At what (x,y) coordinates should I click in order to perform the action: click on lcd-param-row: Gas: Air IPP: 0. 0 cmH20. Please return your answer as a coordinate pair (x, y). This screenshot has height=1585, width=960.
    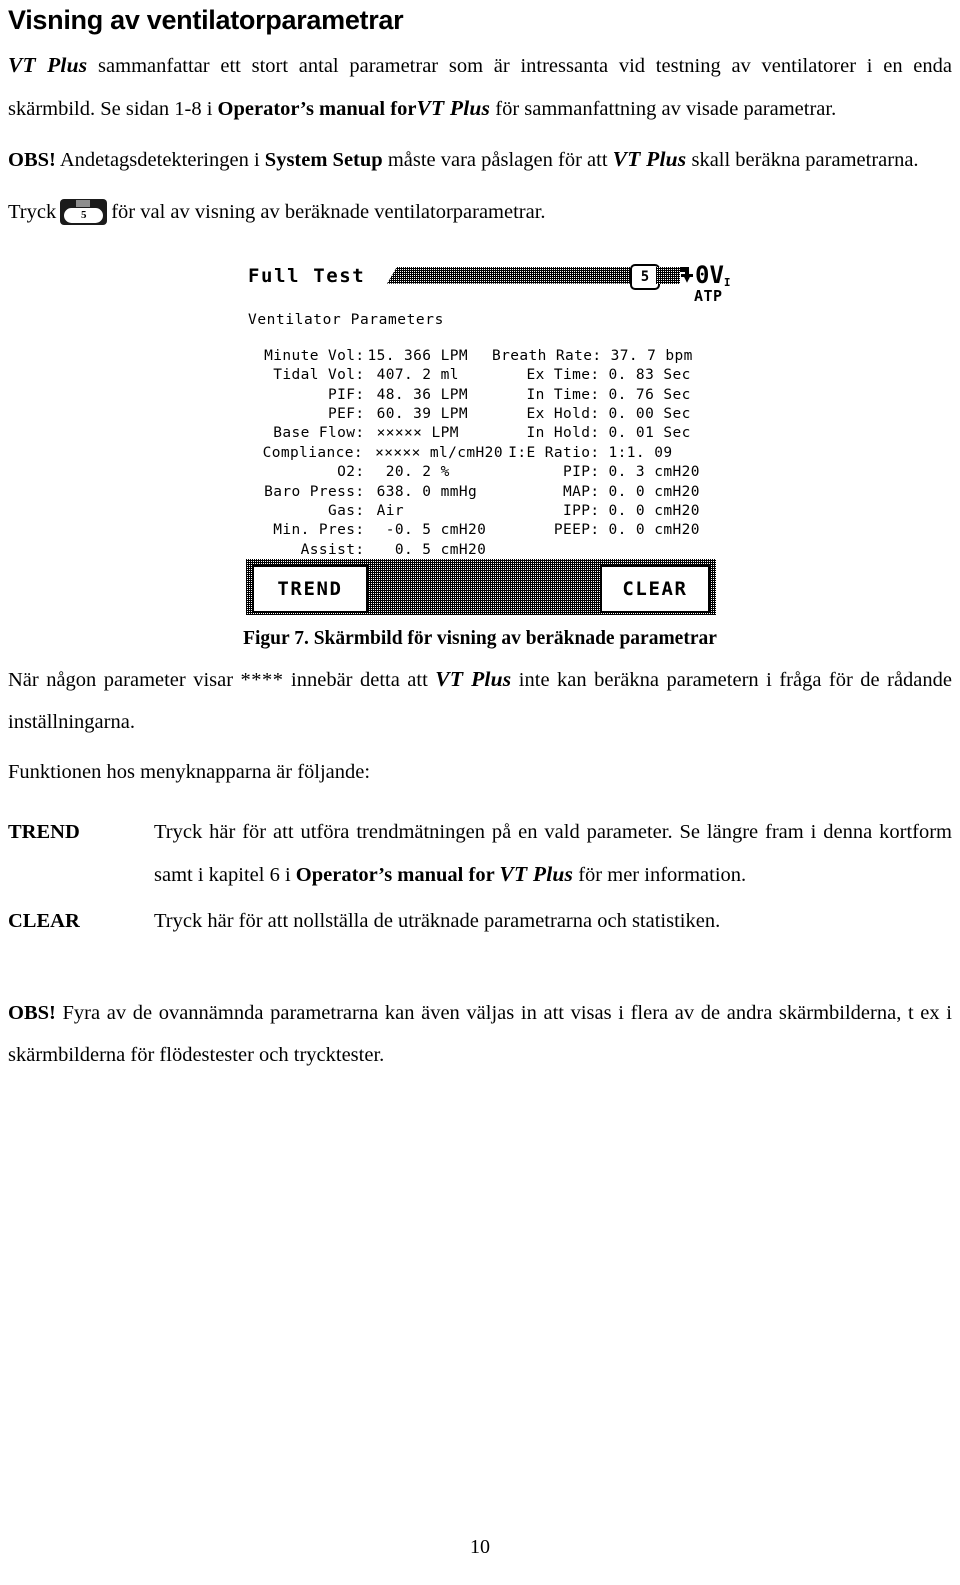
    Looking at the image, I should click on (481, 511).